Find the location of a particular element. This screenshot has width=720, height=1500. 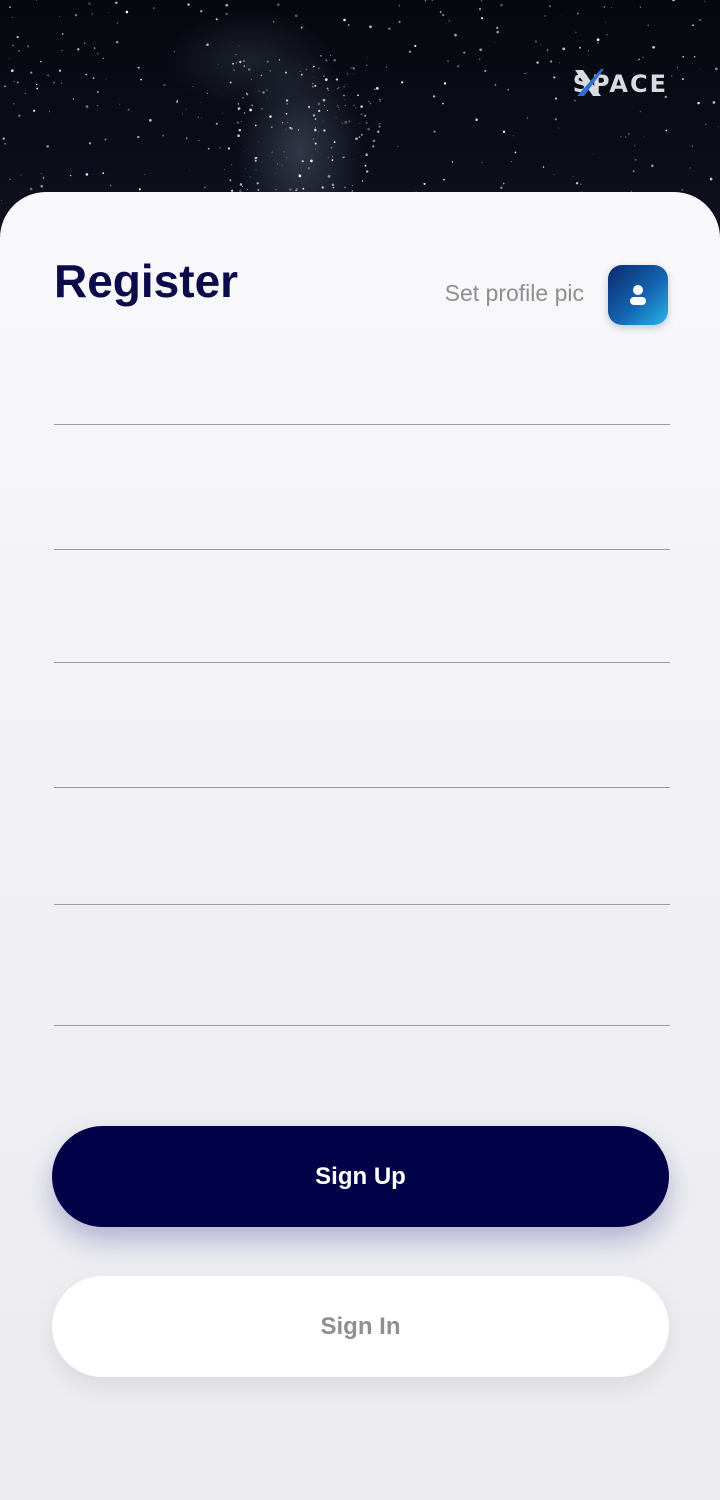

logo-x-icon is located at coordinates (589, 82).